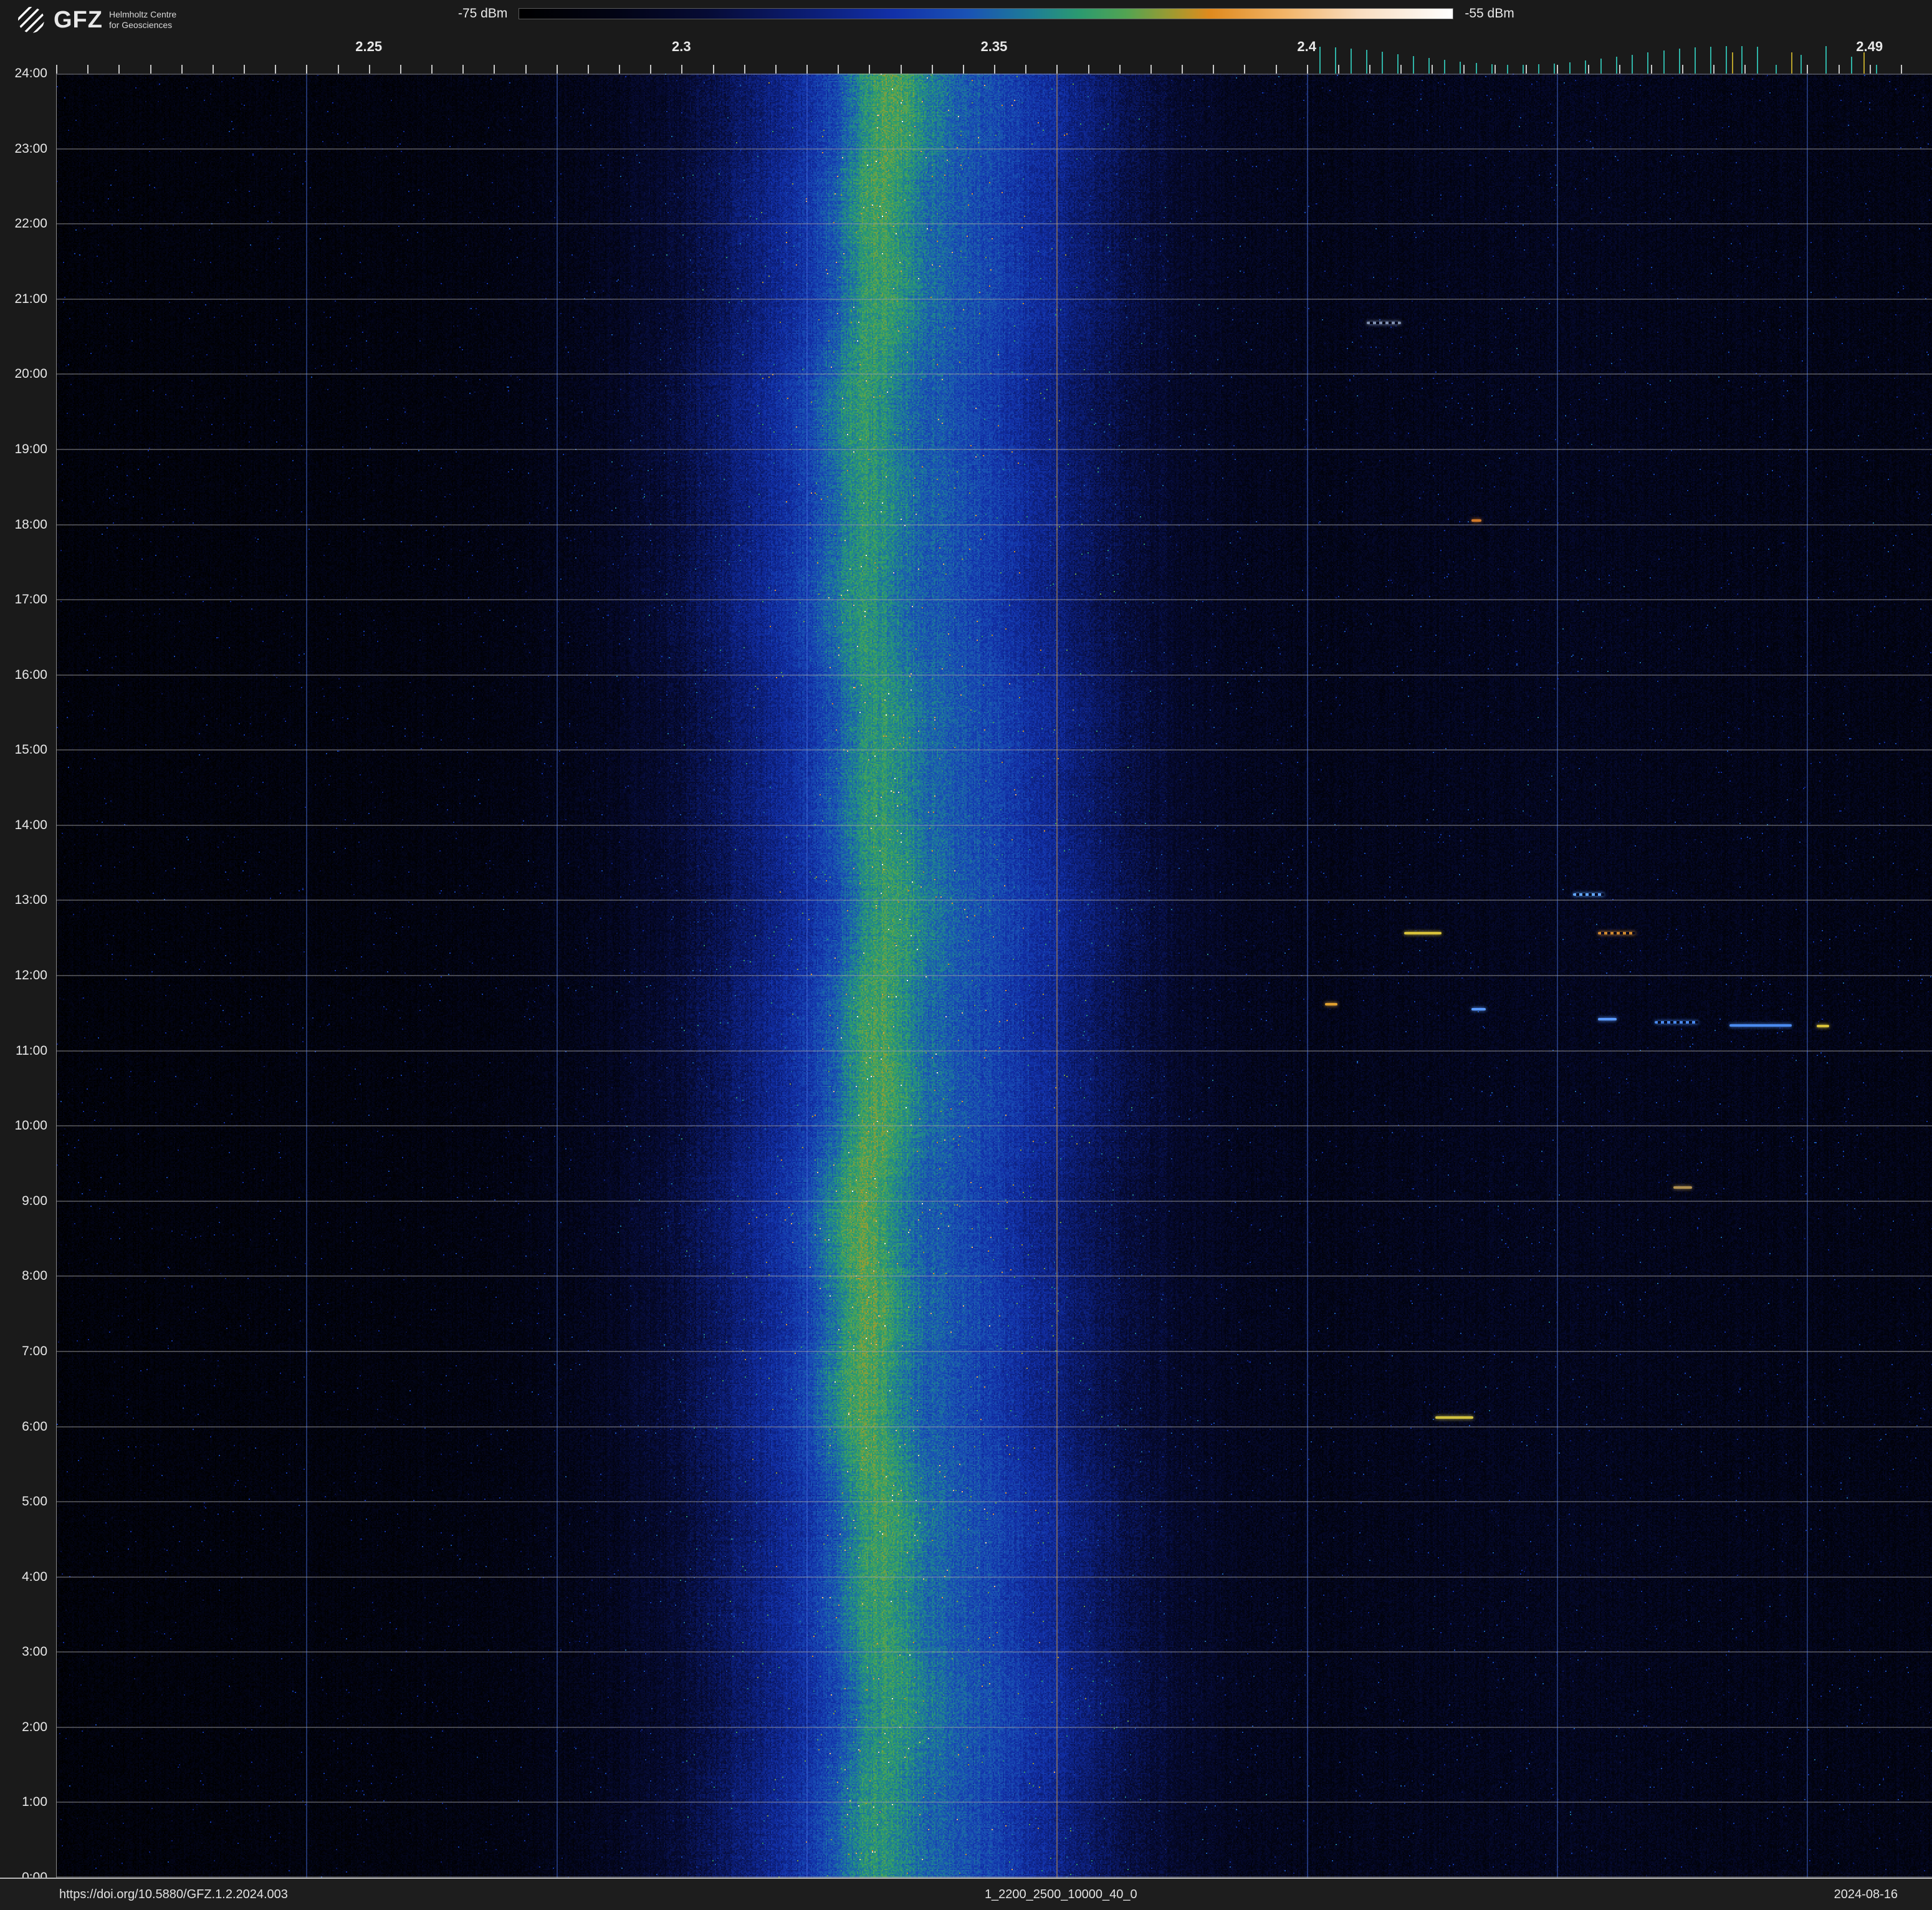 The image size is (1932, 1910). I want to click on logo-subtitle: Helmholtz Centre for Geosciences, so click(142, 20).